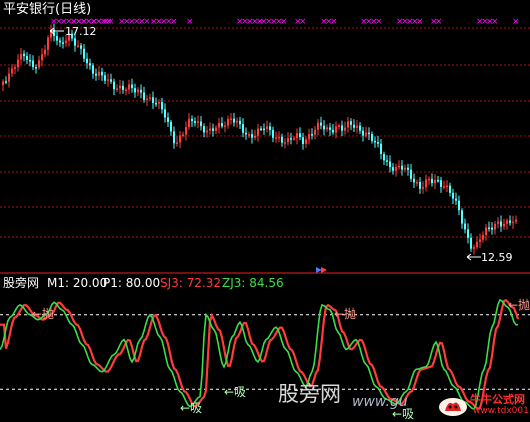  Describe the element at coordinates (81, 31) in the screenshot. I see `high-price-label: 17.12` at that location.